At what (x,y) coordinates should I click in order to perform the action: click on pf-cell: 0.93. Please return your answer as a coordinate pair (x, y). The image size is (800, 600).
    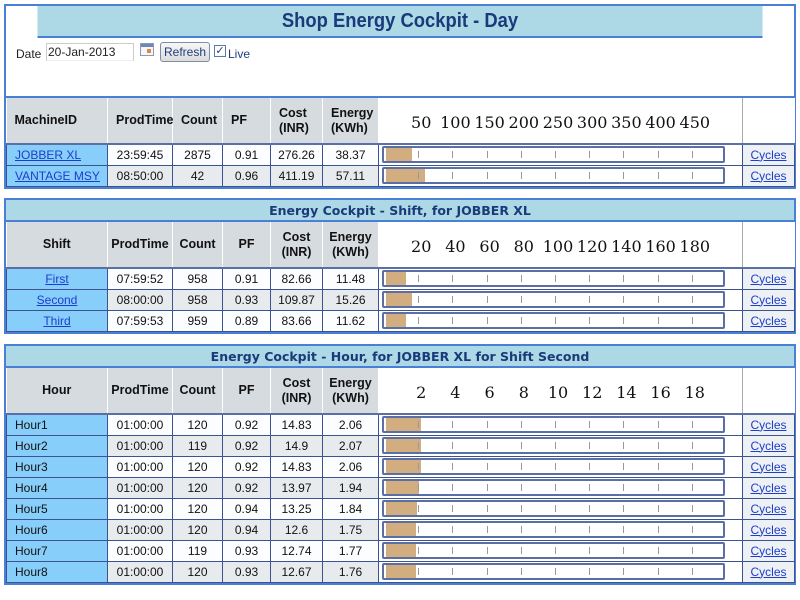
    Looking at the image, I should click on (246, 299).